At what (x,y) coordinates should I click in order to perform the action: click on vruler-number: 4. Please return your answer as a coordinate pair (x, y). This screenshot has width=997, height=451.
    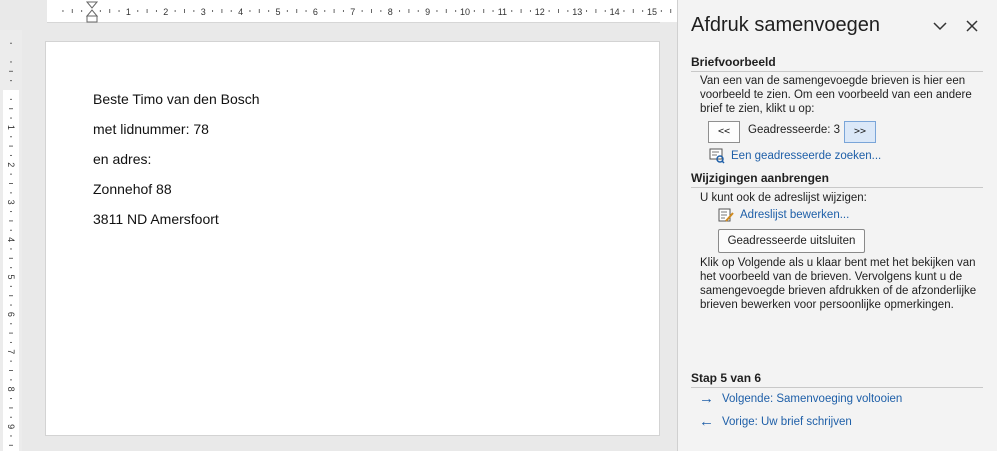
    Looking at the image, I should click on (11, 239).